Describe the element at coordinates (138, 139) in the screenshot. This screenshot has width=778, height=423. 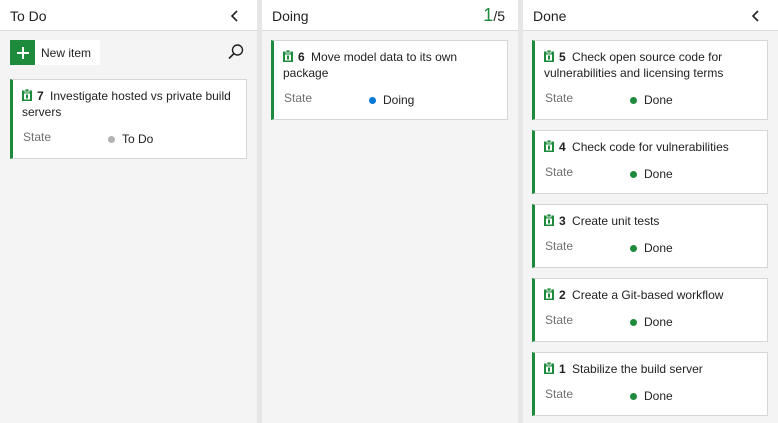
I see `state-value: To Do` at that location.